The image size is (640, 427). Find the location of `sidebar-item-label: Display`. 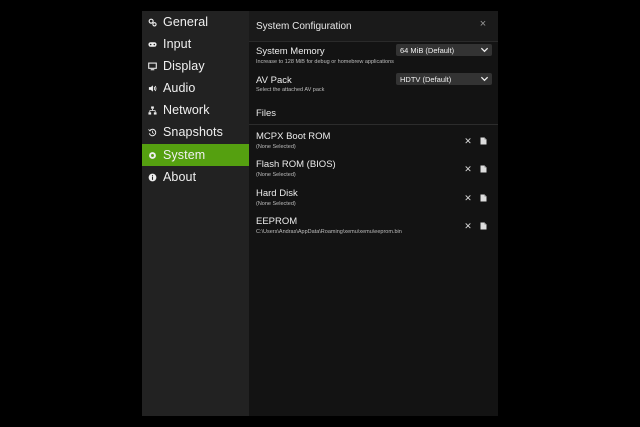

sidebar-item-label: Display is located at coordinates (184, 66).